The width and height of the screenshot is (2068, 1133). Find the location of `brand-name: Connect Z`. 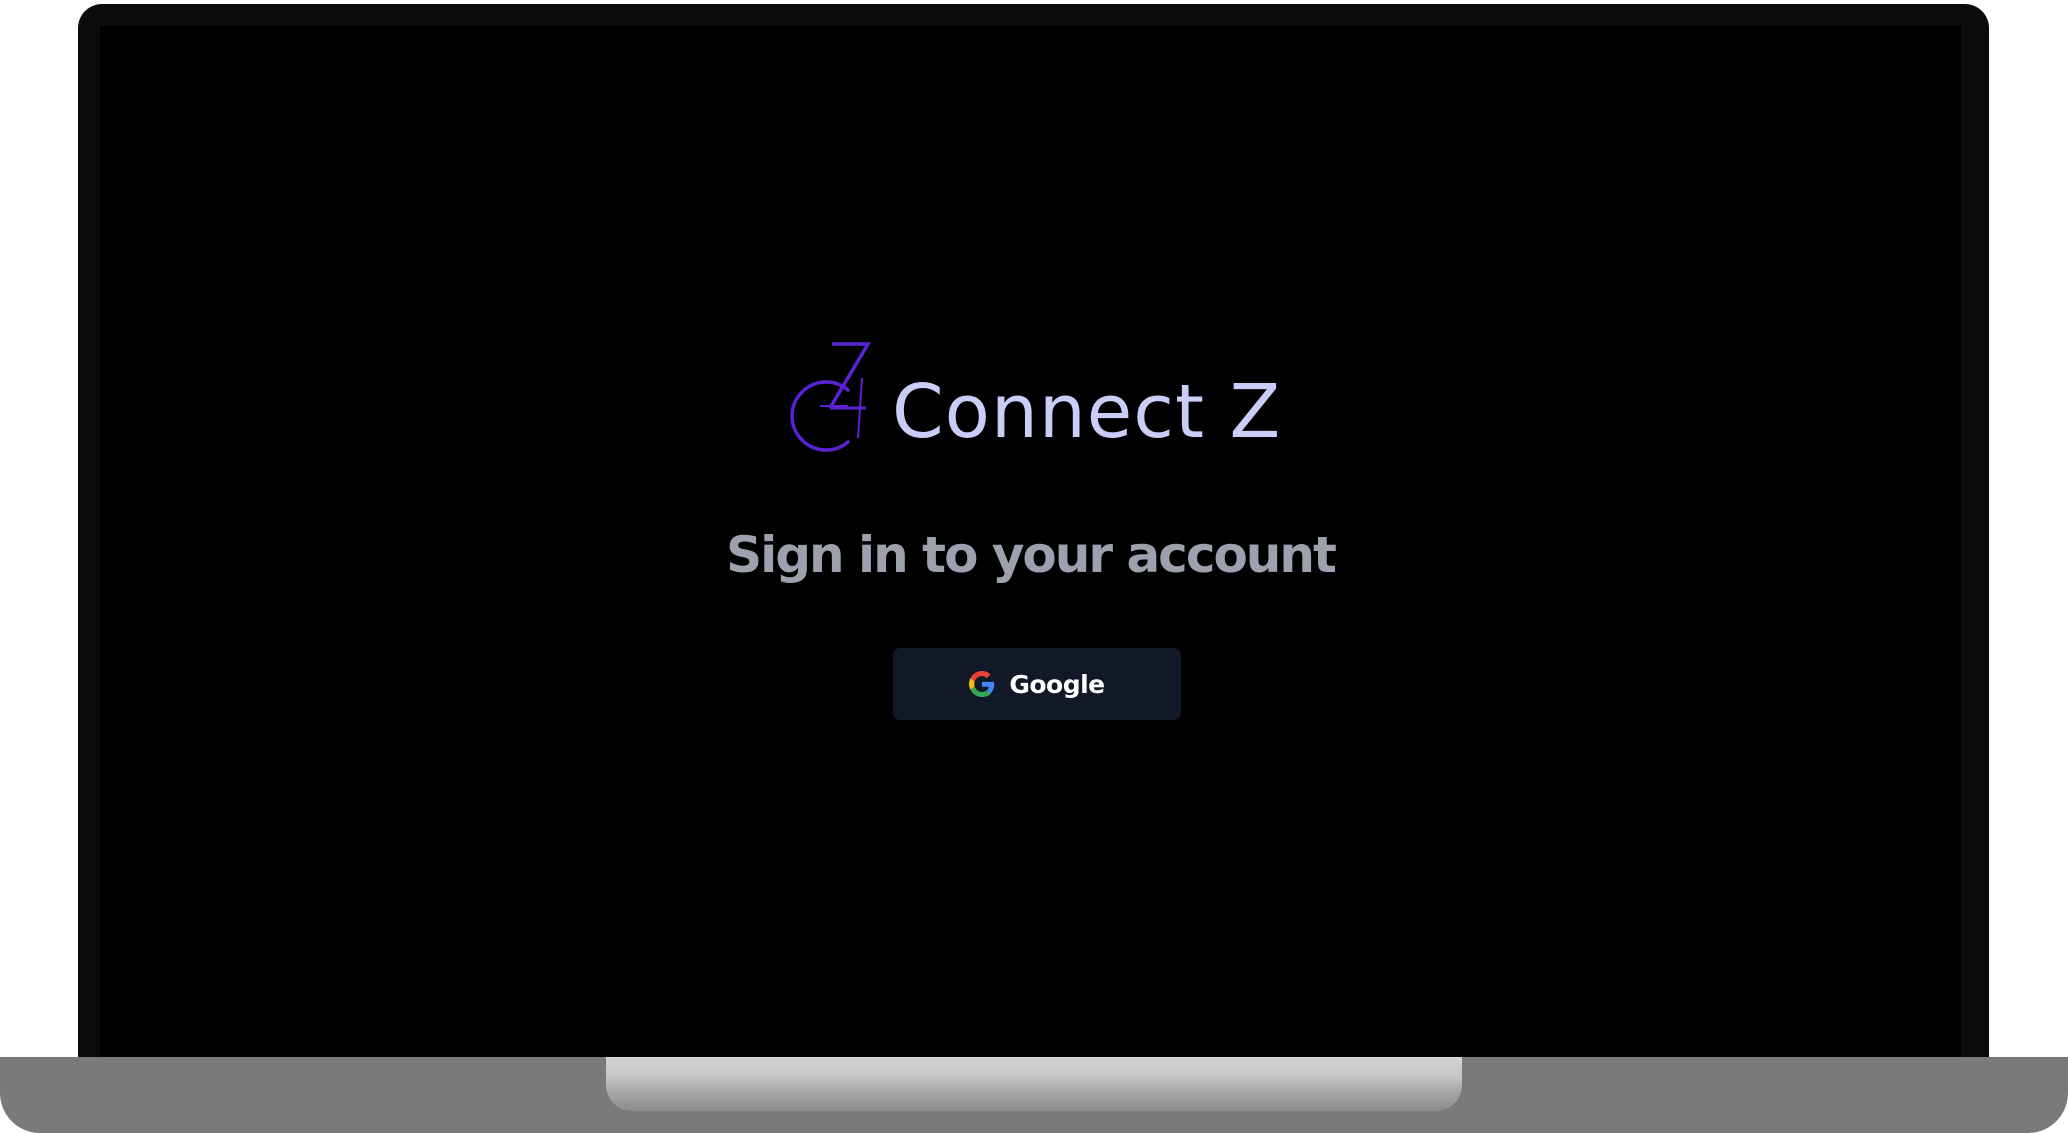

brand-name: Connect Z is located at coordinates (1087, 412).